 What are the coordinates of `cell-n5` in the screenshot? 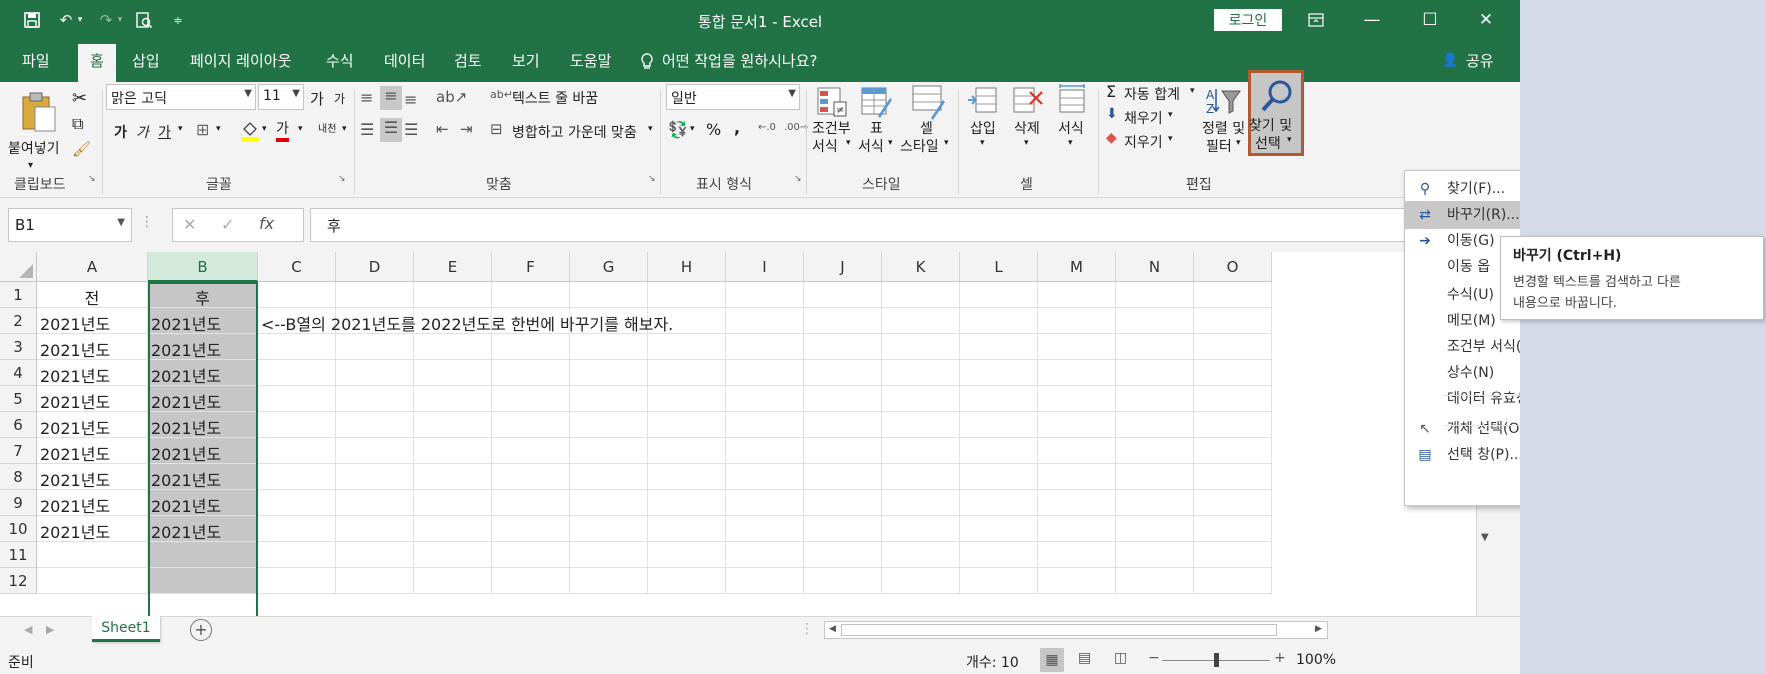 It's located at (1155, 399).